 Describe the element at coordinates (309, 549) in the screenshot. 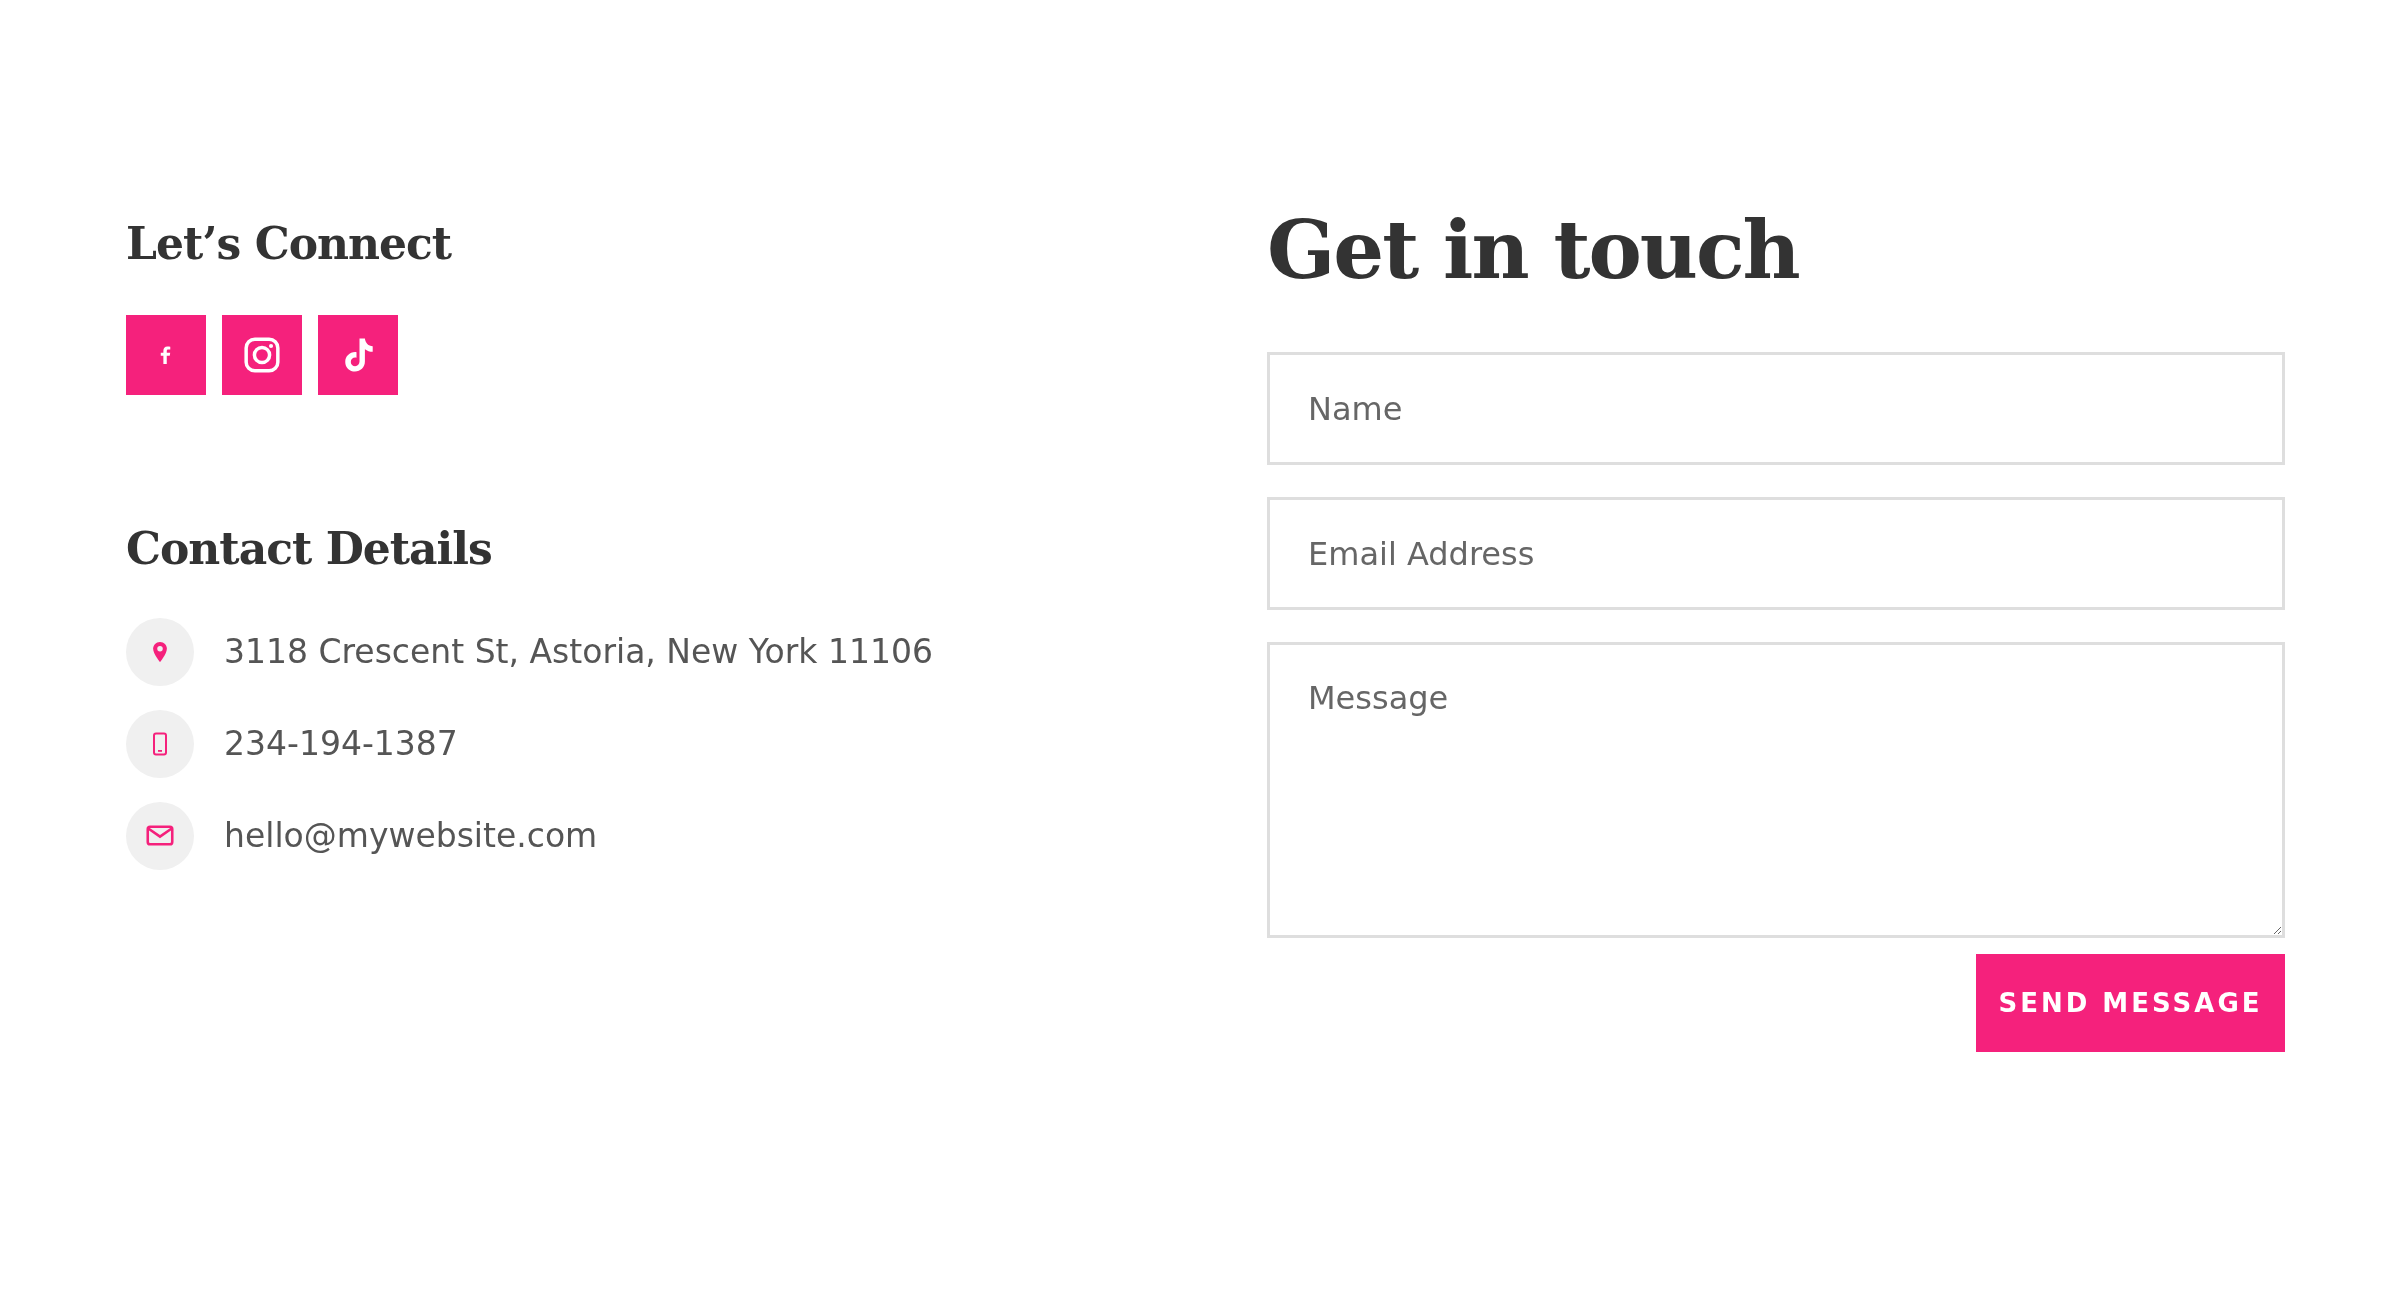

I see `section-heading: Contact Details` at that location.